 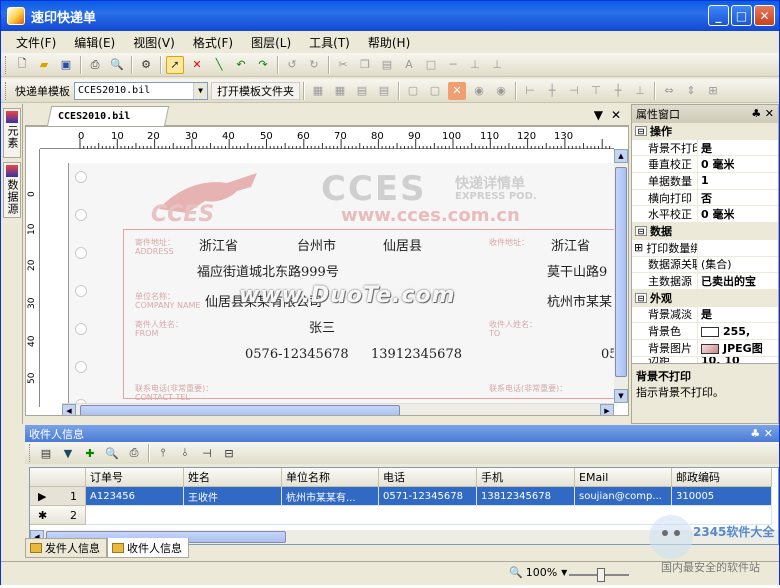 What do you see at coordinates (435, 91) in the screenshot?
I see `unlock-icon: ▢` at bounding box center [435, 91].